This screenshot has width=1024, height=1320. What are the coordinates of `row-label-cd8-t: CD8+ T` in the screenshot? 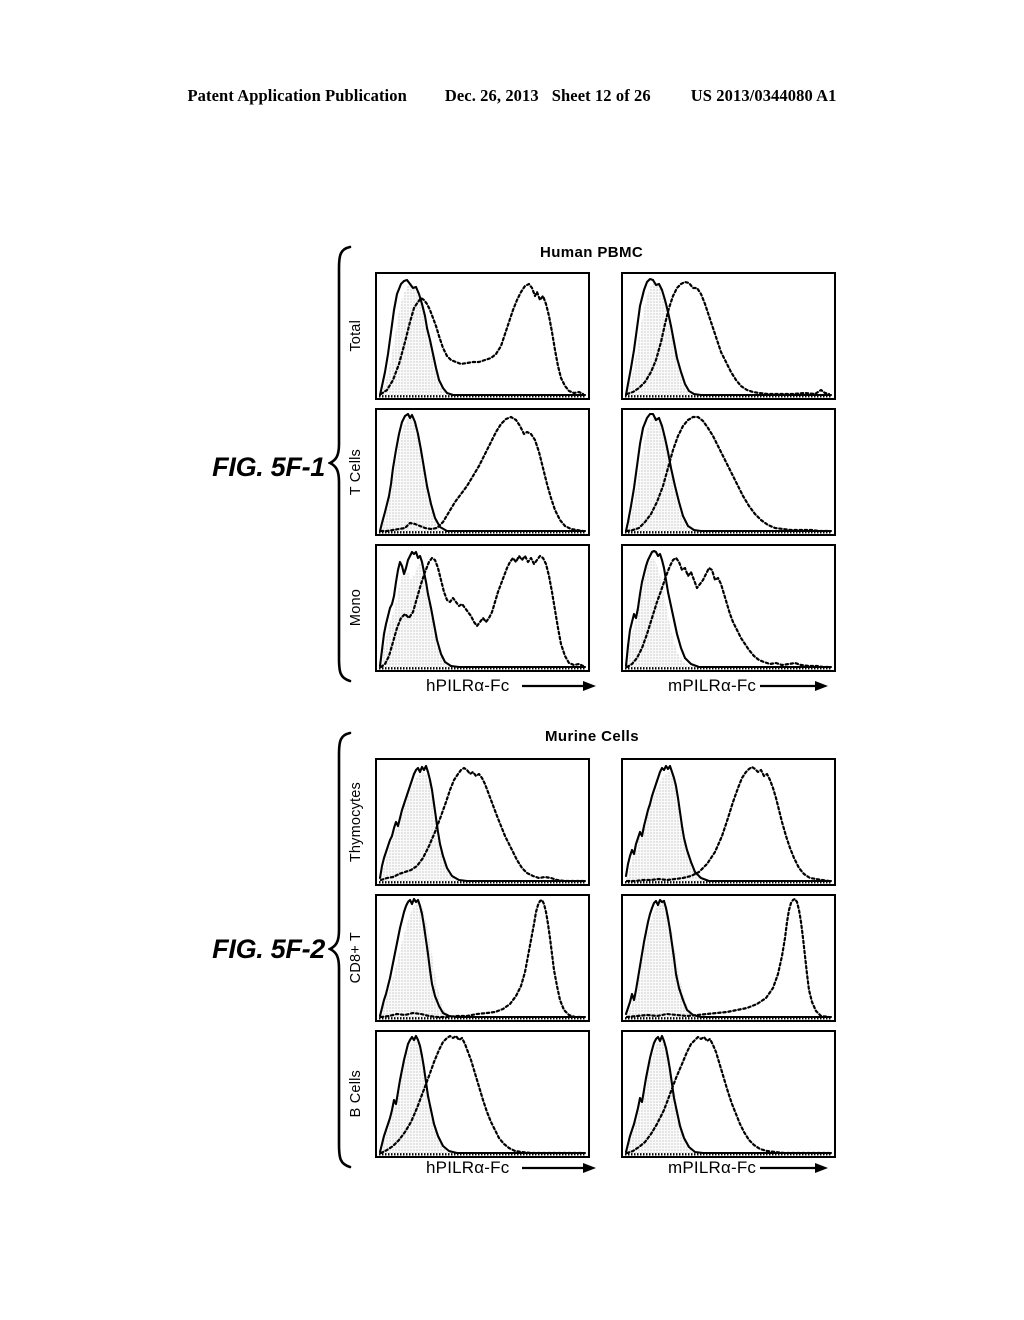 It's located at (356, 958).